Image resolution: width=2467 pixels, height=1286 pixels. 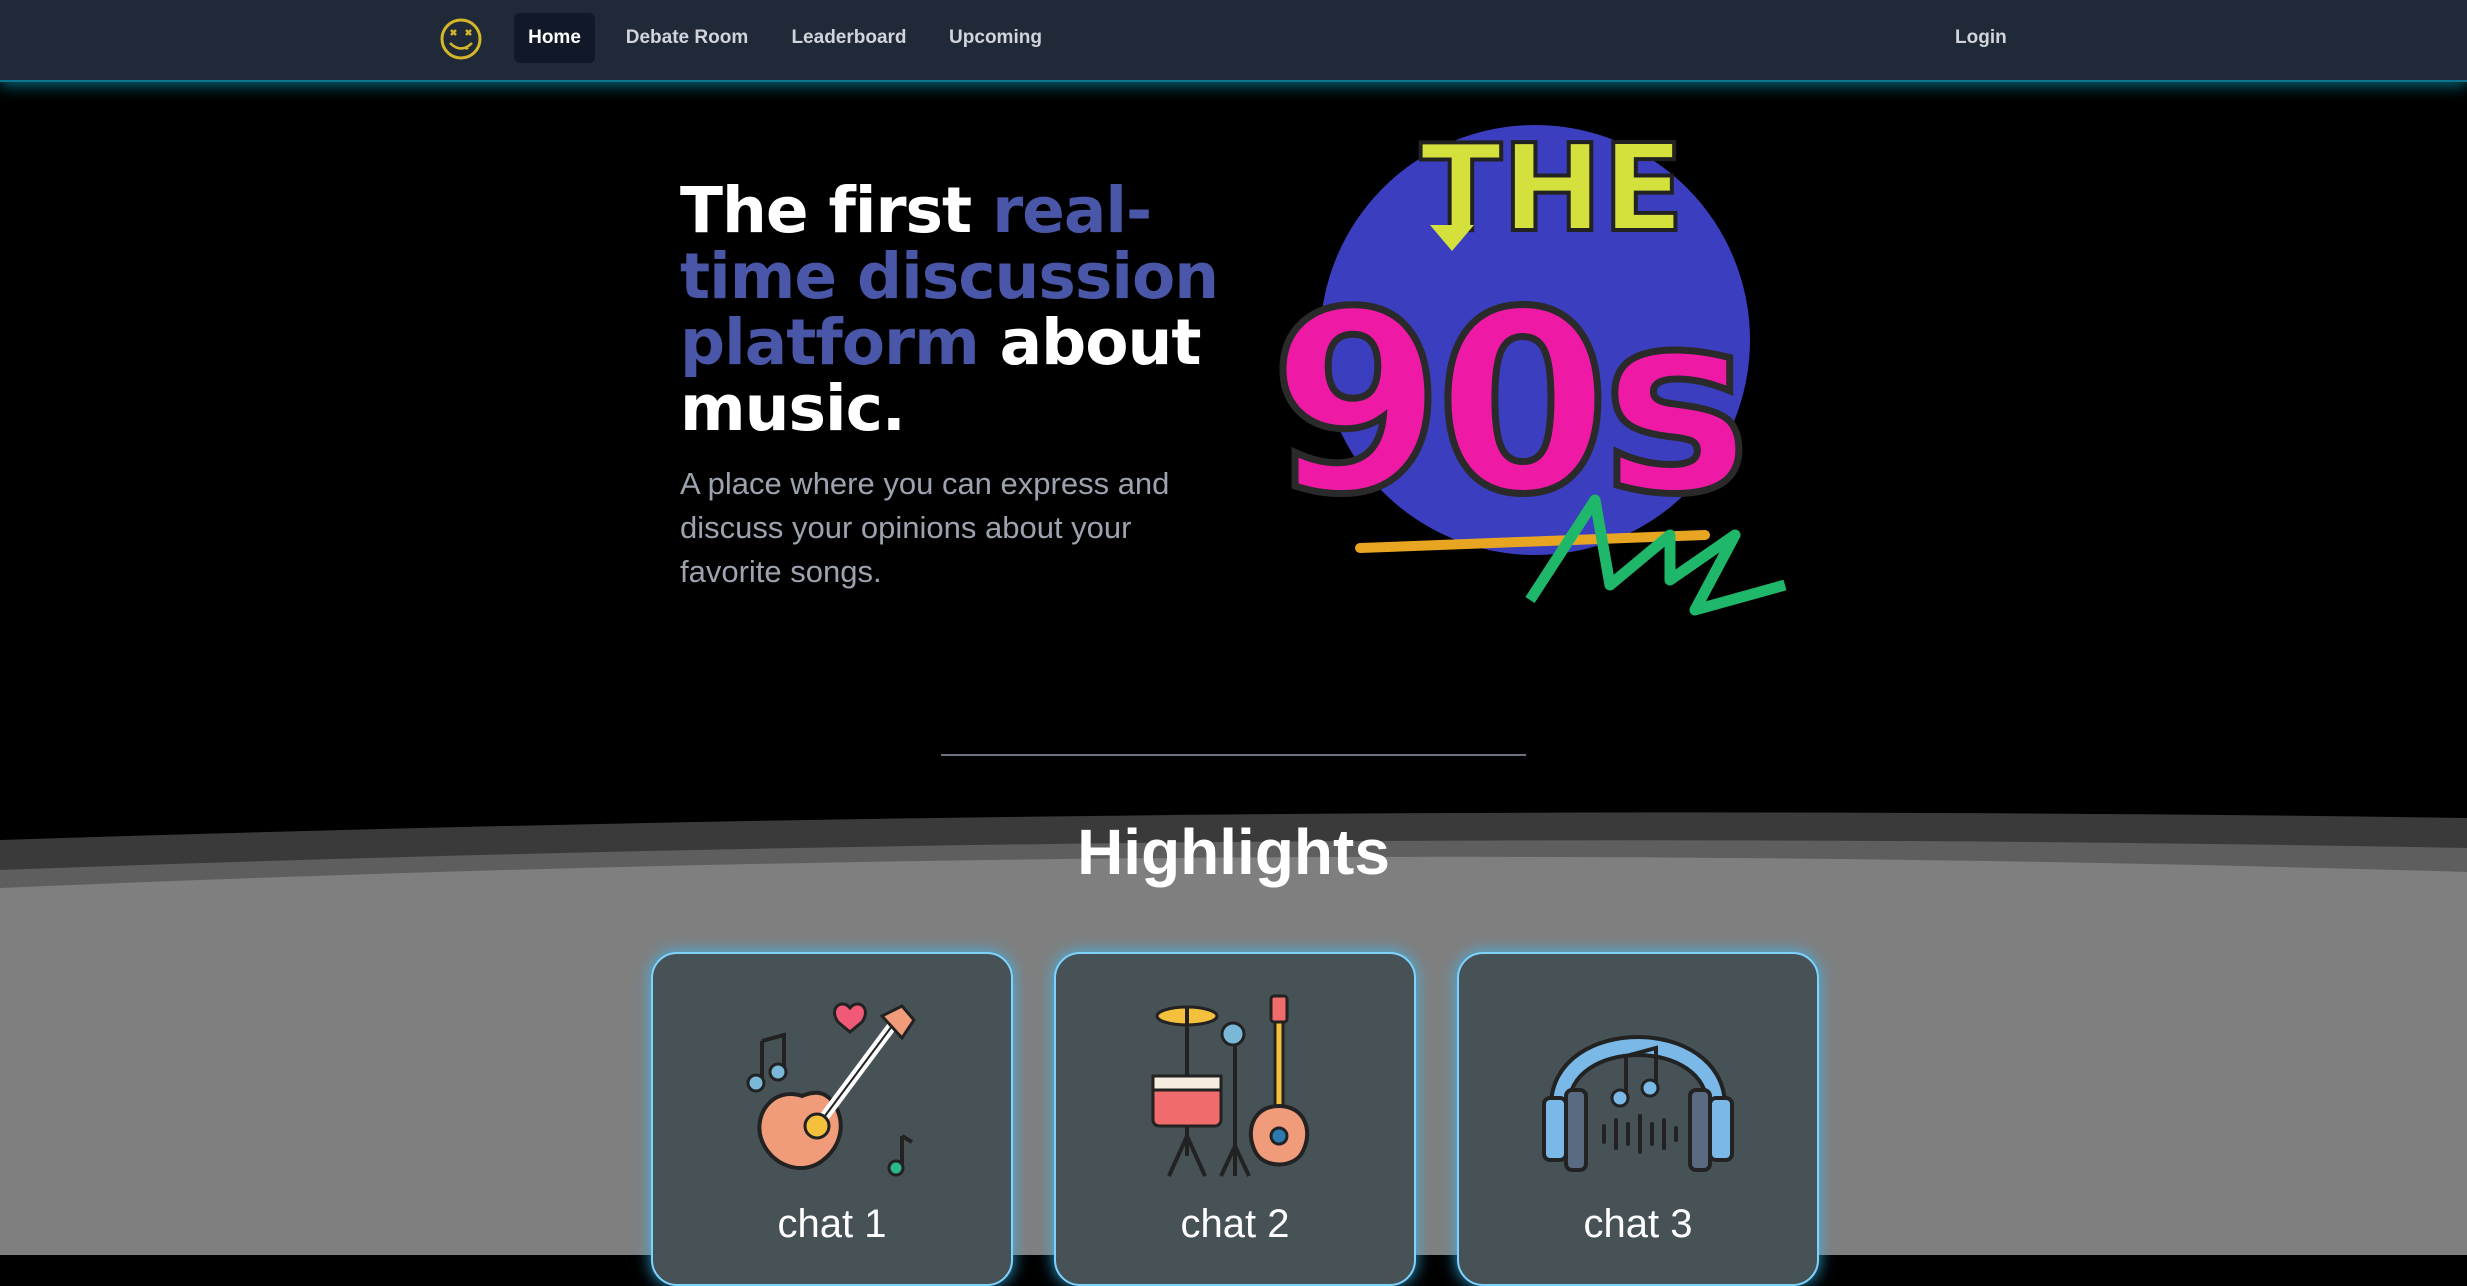 I want to click on headphones-icon, so click(x=1638, y=1103).